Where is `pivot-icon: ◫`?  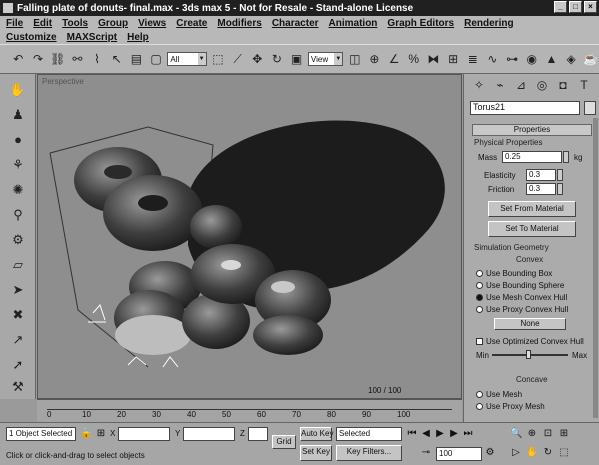 pivot-icon: ◫ is located at coordinates (354, 59).